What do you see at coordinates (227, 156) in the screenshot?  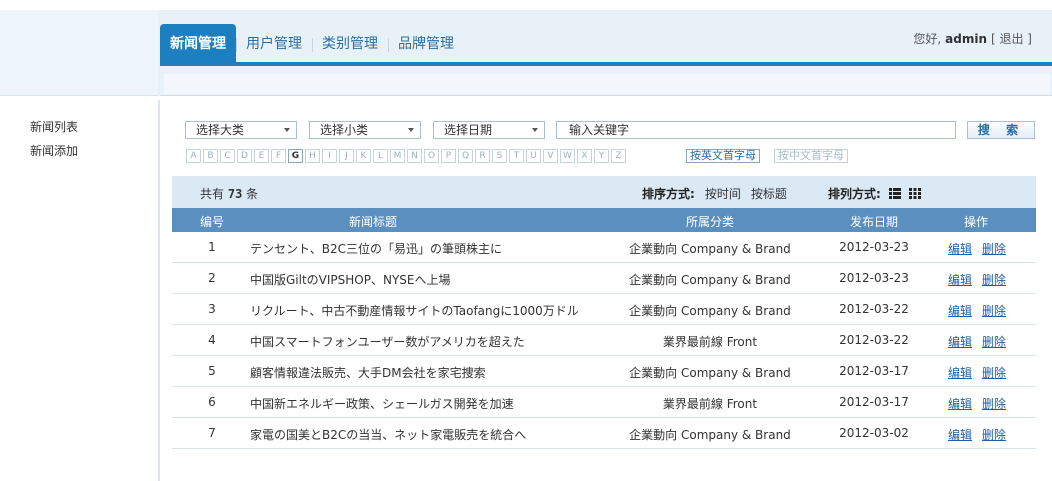 I see `letter-filter-c: C` at bounding box center [227, 156].